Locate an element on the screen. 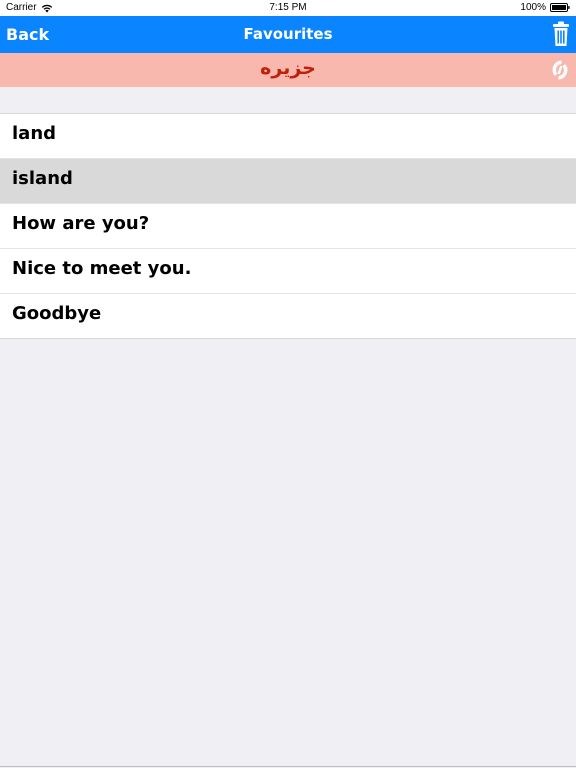 The image size is (576, 768). list-item: How are you? is located at coordinates (288, 226).